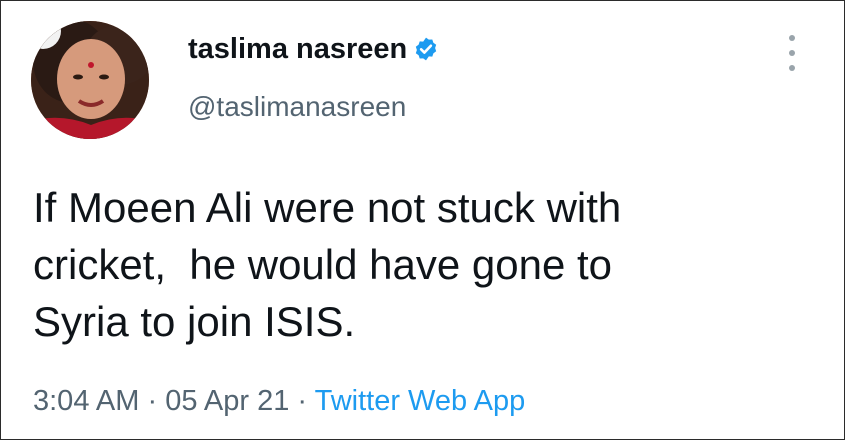  I want to click on tweet-text-line: cricket, he would have gone to, so click(323, 264).